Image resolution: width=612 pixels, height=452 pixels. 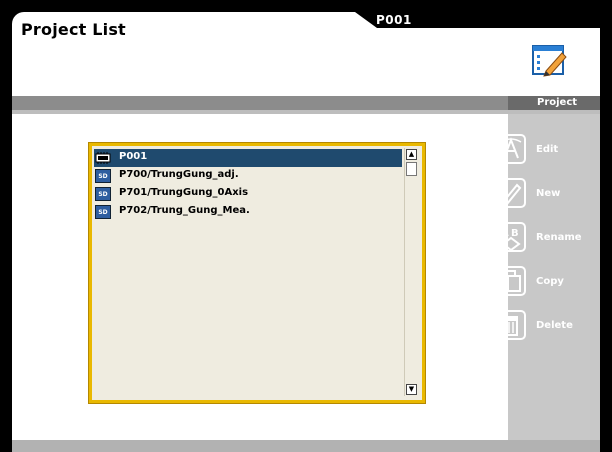 What do you see at coordinates (557, 102) in the screenshot?
I see `side-panel-heading: Project` at bounding box center [557, 102].